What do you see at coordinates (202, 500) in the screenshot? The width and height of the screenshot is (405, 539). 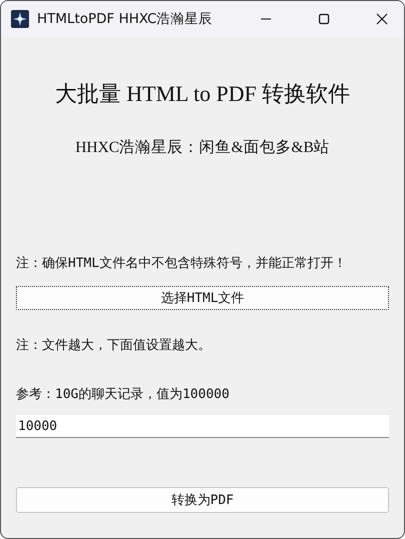 I see `convert-button: 转换为PDF` at bounding box center [202, 500].